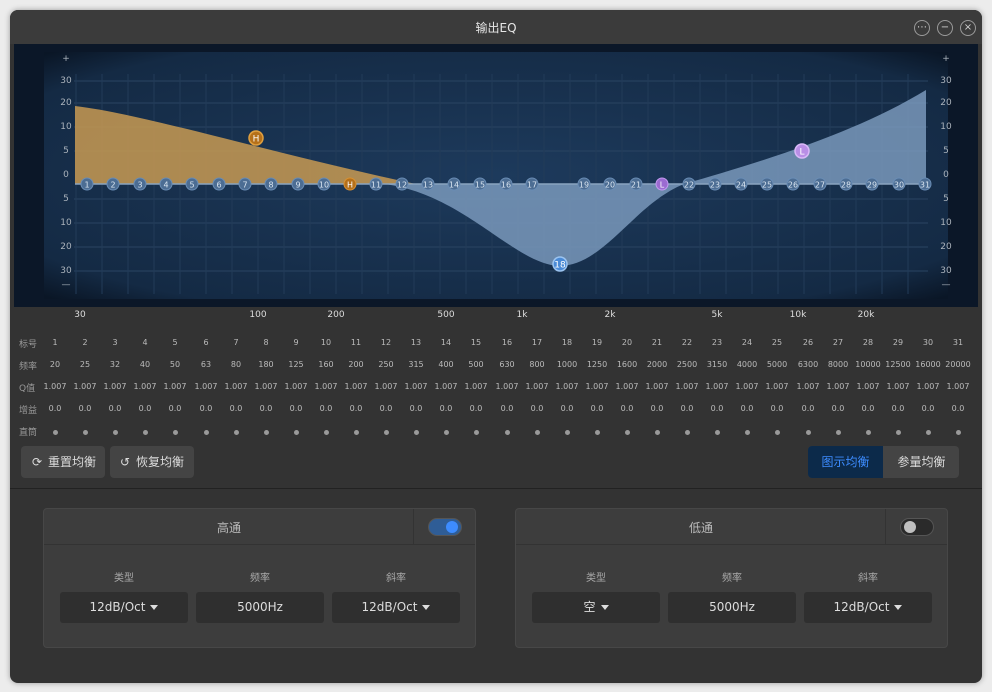 Image resolution: width=992 pixels, height=692 pixels. Describe the element at coordinates (921, 462) in the screenshot. I see `parametric-eq-tab: 参量均衡` at that location.